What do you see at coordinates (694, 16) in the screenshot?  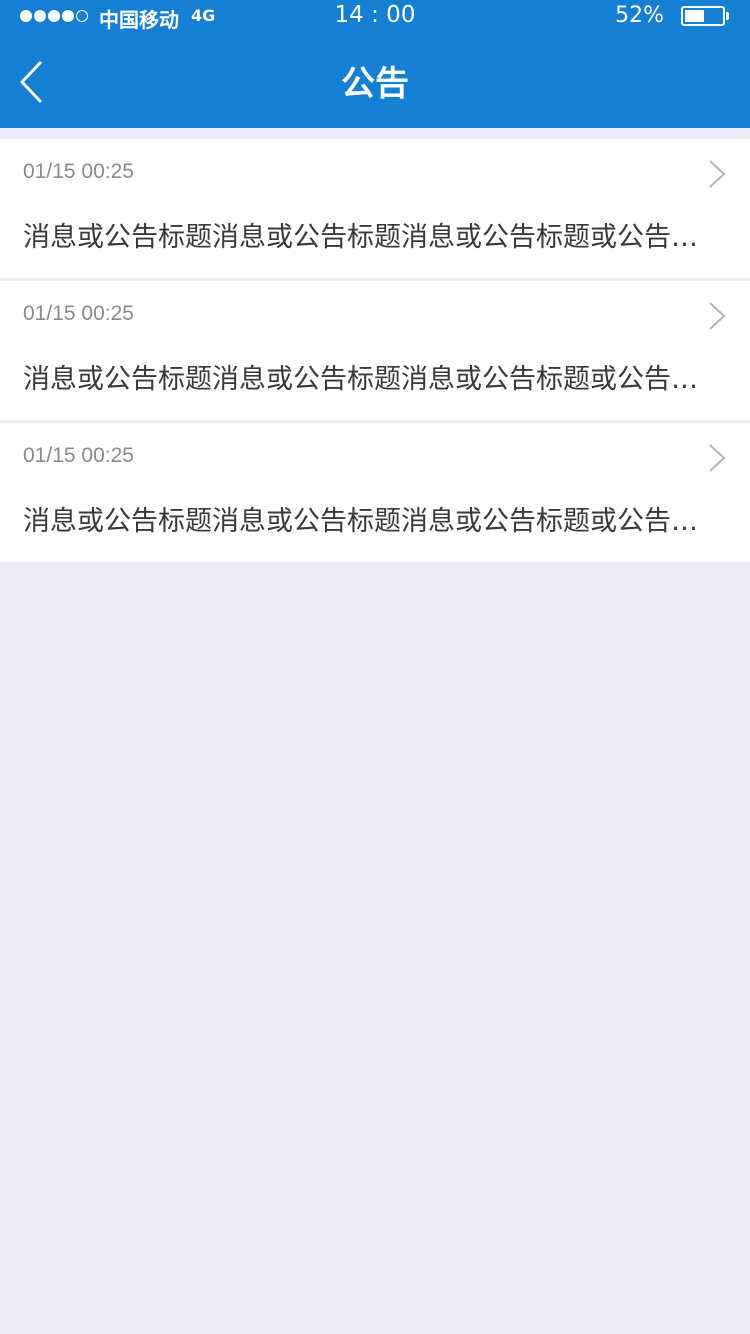 I see `battery-fill` at bounding box center [694, 16].